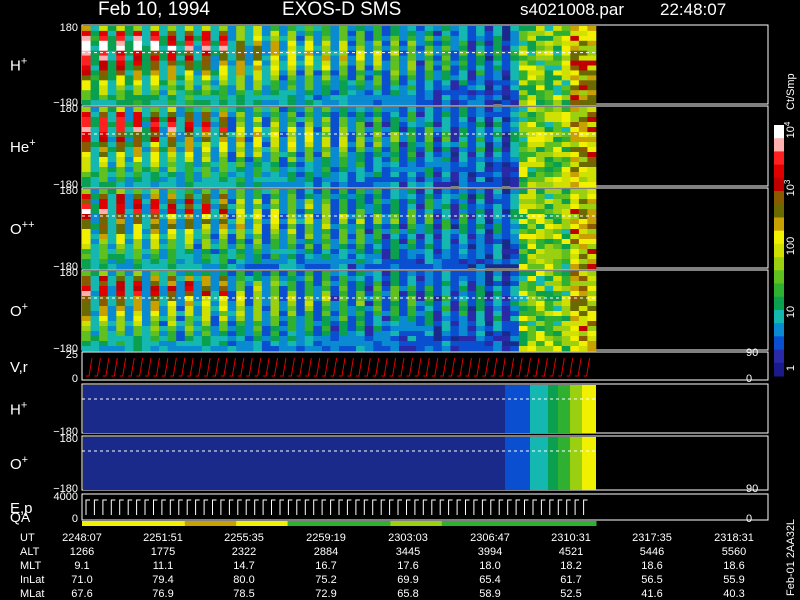 The width and height of the screenshot is (800, 600). I want to click on panel-6: H+−180, so click(389, 410).